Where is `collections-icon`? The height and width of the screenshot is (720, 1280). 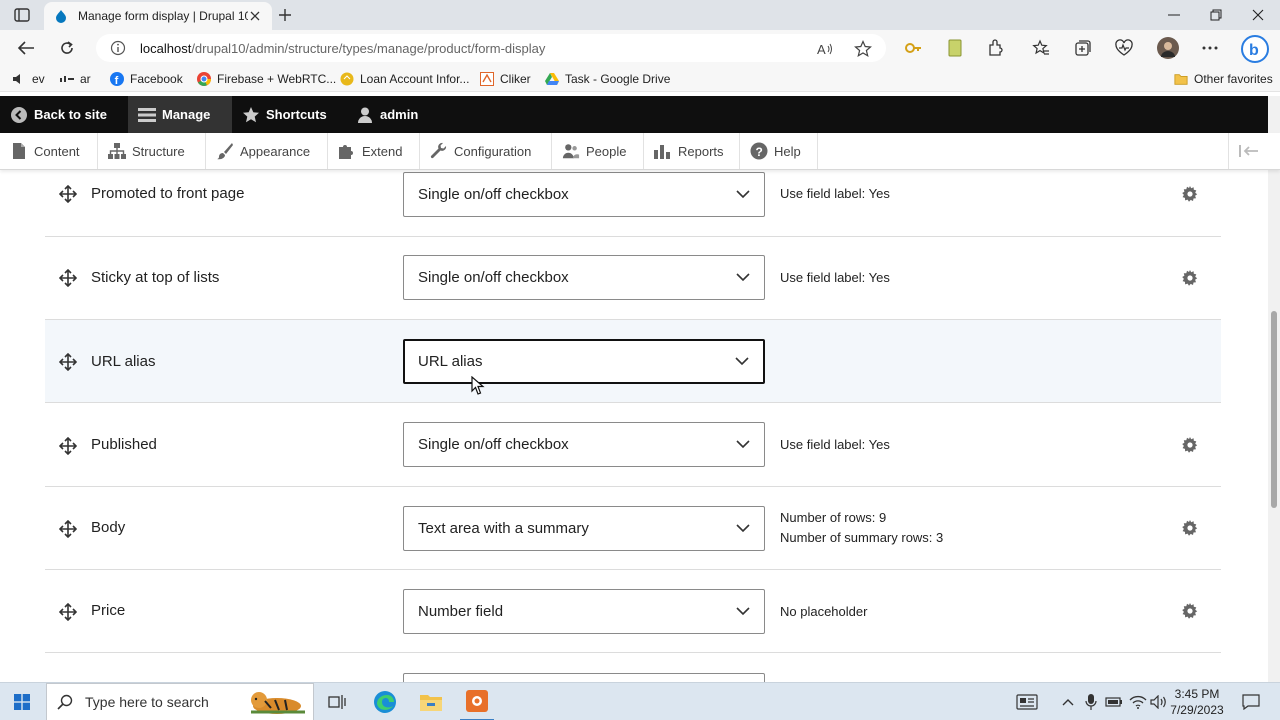
collections-icon is located at coordinates (1083, 48).